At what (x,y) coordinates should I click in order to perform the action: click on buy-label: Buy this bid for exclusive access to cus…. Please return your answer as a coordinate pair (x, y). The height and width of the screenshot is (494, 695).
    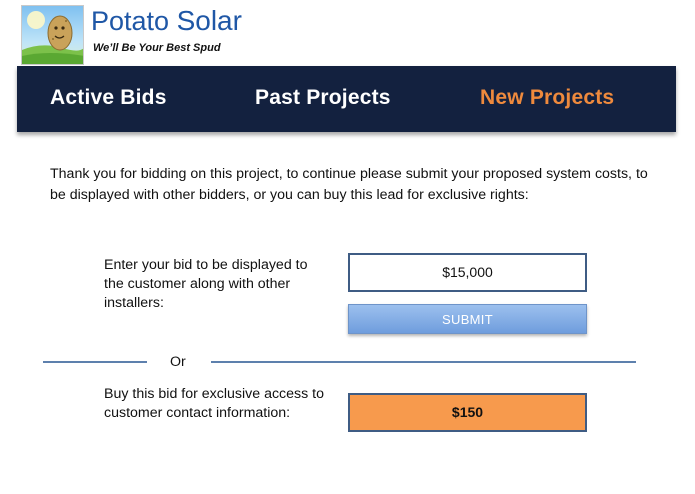
    Looking at the image, I should click on (214, 403).